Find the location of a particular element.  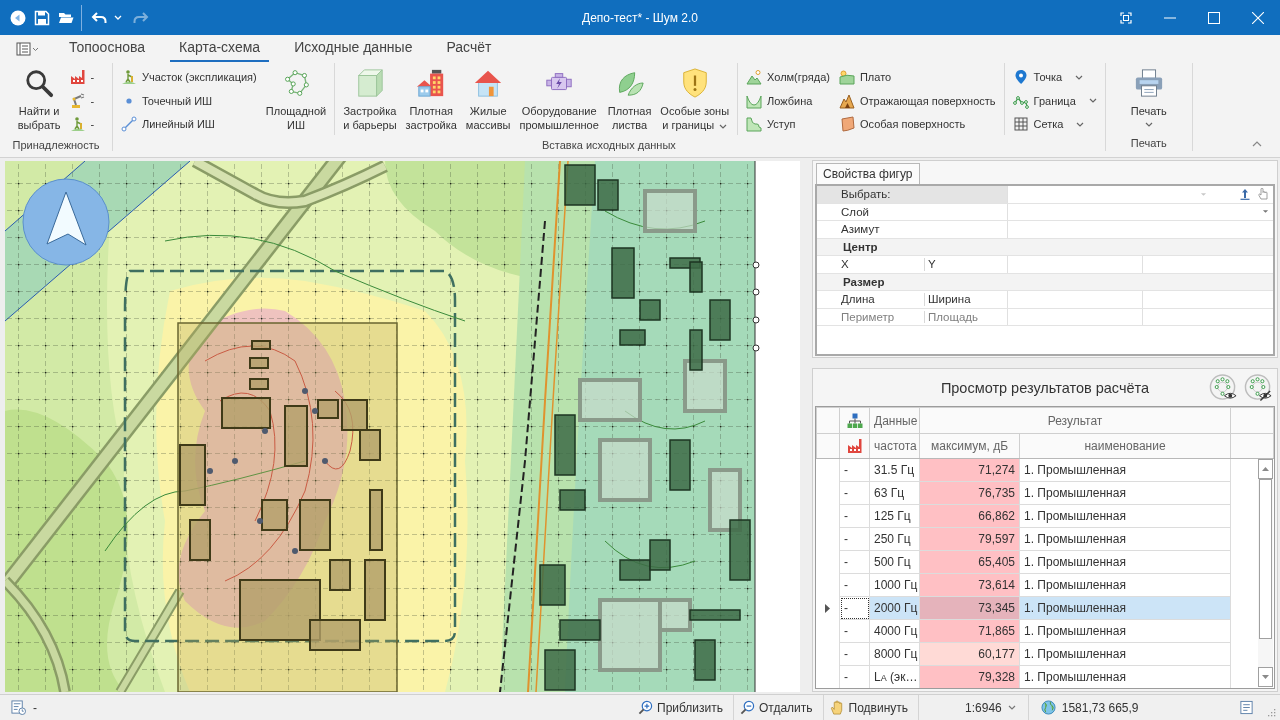

globe-icon is located at coordinates (1048, 707).